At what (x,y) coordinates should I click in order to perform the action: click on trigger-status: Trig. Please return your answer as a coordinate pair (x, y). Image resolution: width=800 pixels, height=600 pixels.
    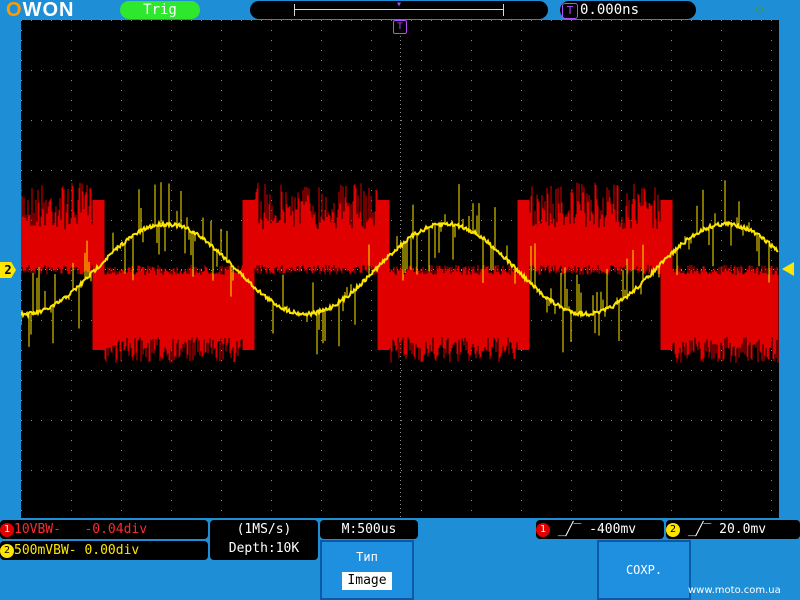
    Looking at the image, I should click on (160, 10).